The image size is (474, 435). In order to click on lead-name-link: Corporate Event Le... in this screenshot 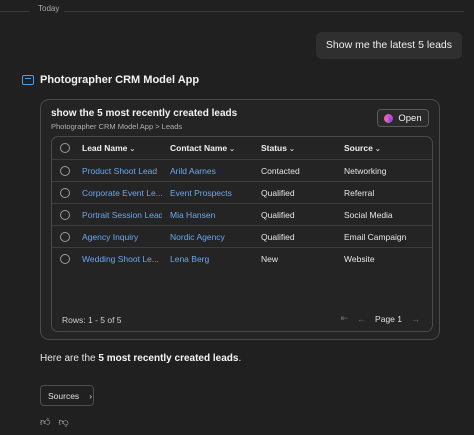, I will do `click(122, 193)`.